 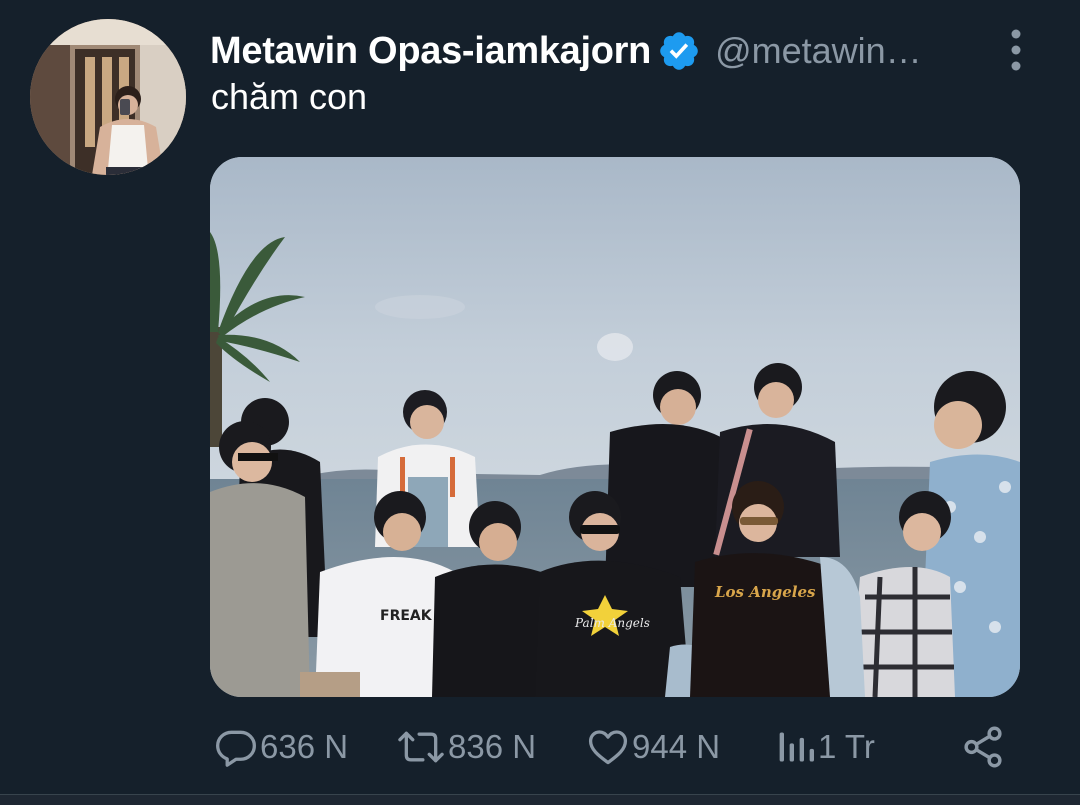 I want to click on more-vertical-icon, so click(x=1016, y=50).